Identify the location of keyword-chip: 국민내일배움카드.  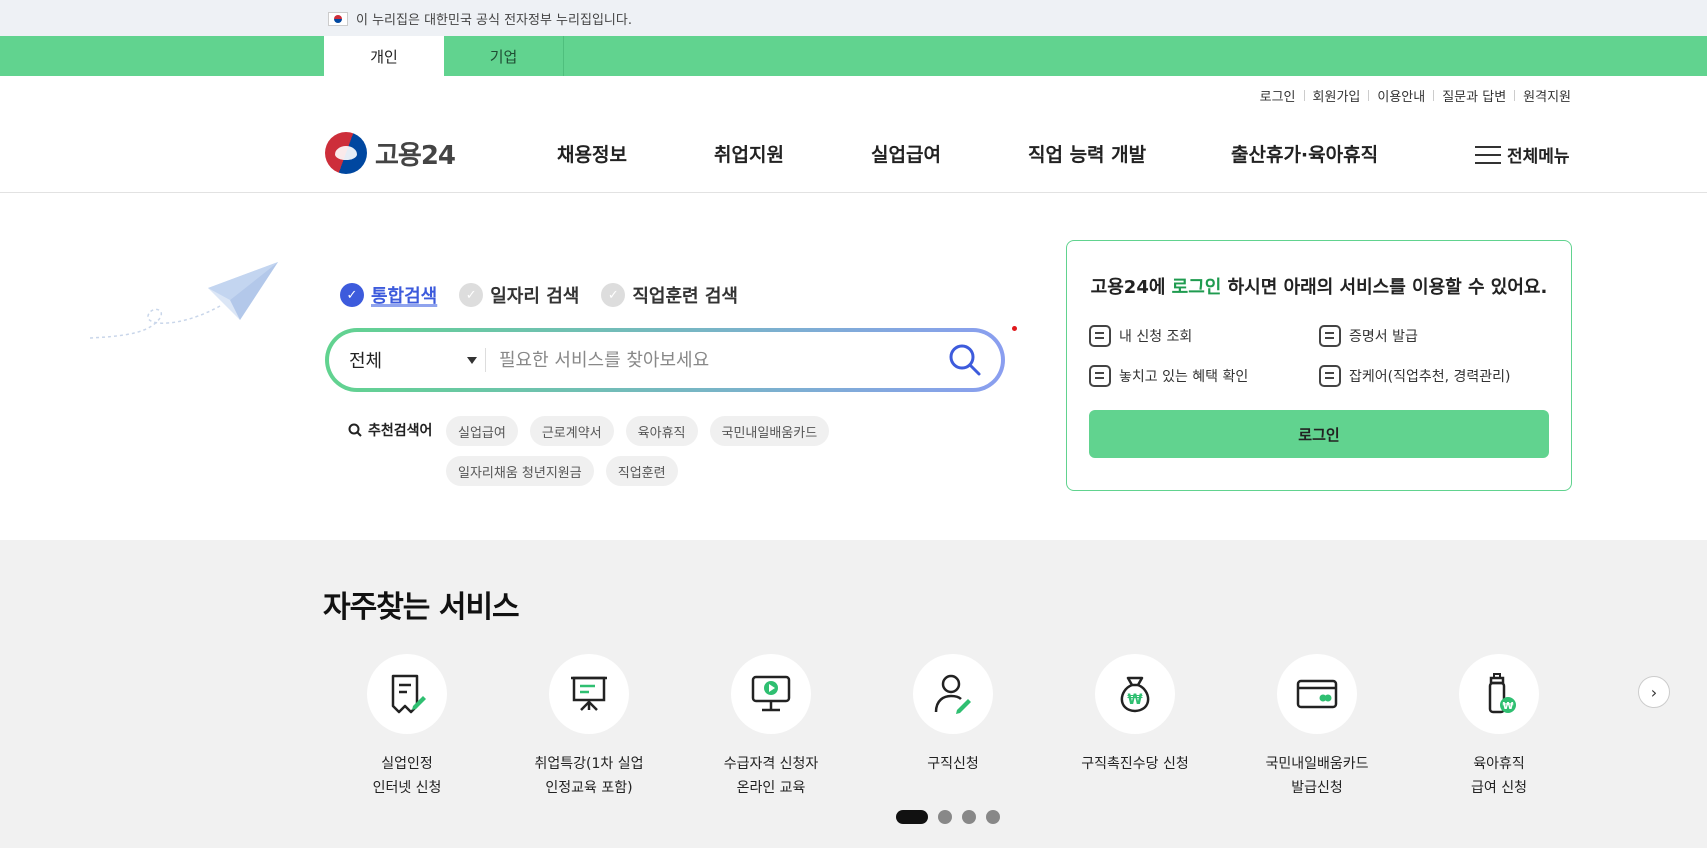
(769, 431).